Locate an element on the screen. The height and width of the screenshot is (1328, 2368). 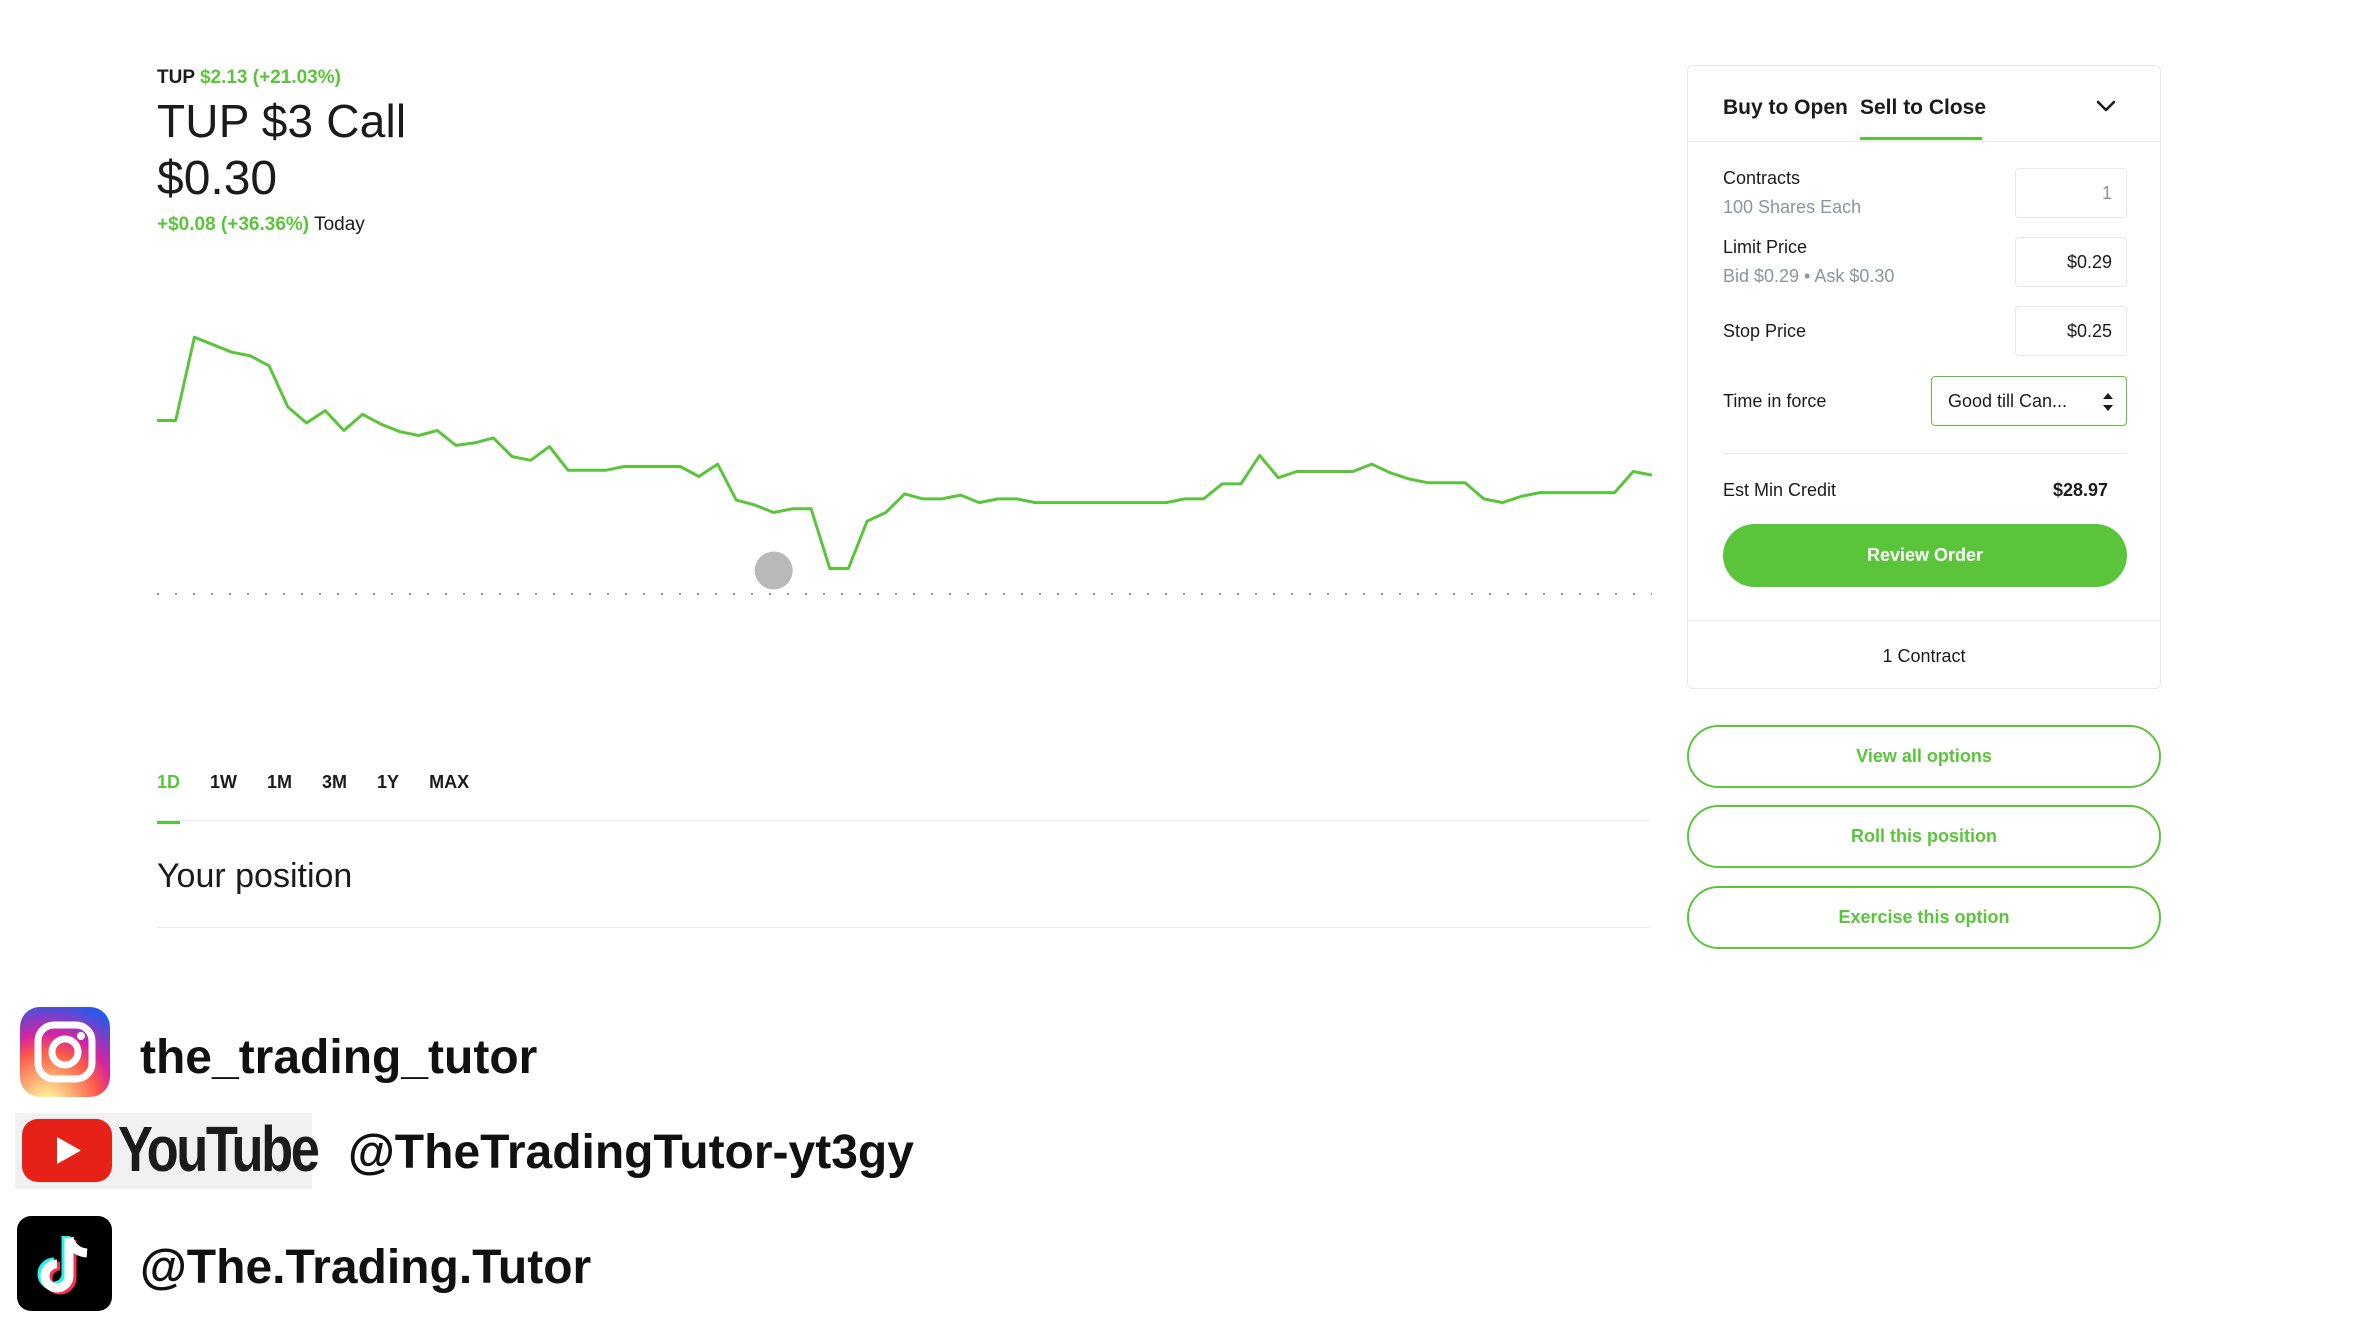
stop-price-label: Stop Price is located at coordinates (1765, 331).